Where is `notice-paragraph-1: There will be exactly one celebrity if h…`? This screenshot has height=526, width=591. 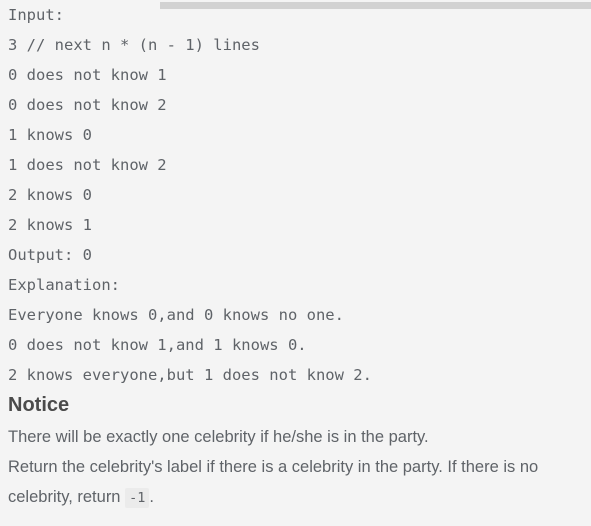
notice-paragraph-1: There will be exactly one celebrity if h… is located at coordinates (218, 437).